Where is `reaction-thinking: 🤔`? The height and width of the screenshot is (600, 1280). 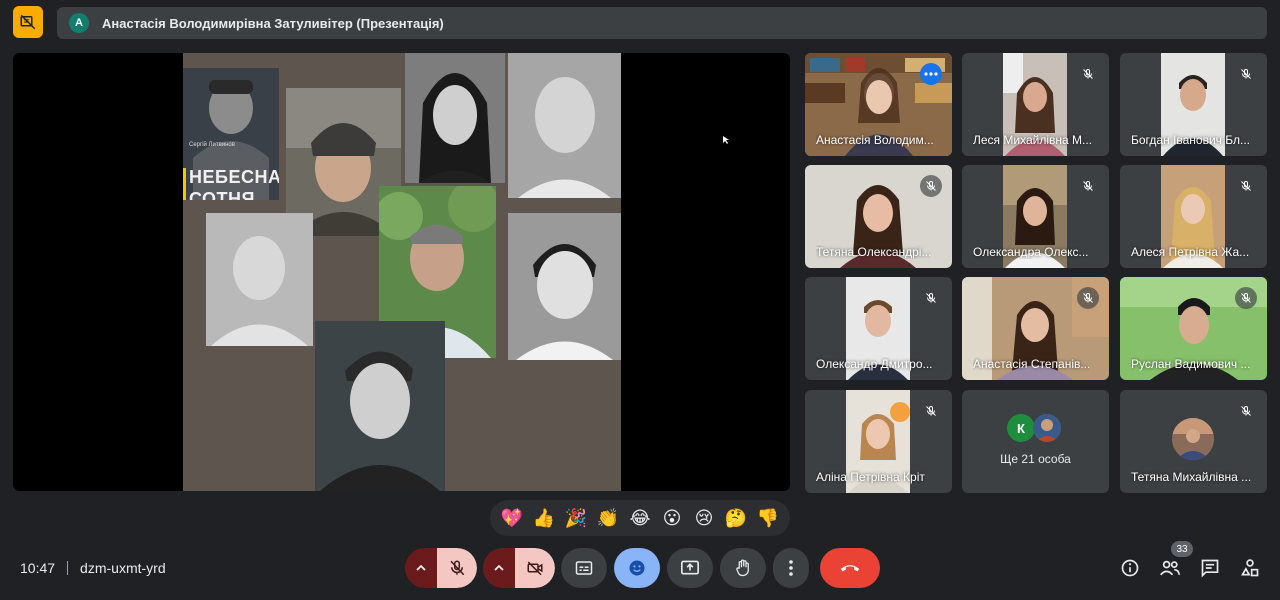
reaction-thinking: 🤔 is located at coordinates (736, 518).